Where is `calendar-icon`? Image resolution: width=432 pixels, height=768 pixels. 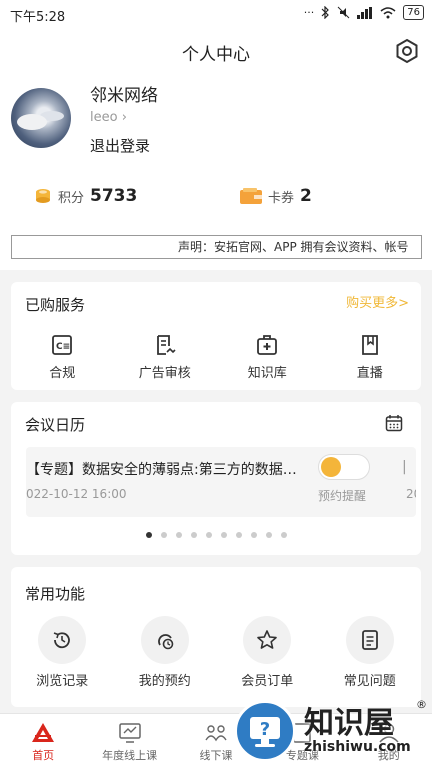 calendar-icon is located at coordinates (394, 423).